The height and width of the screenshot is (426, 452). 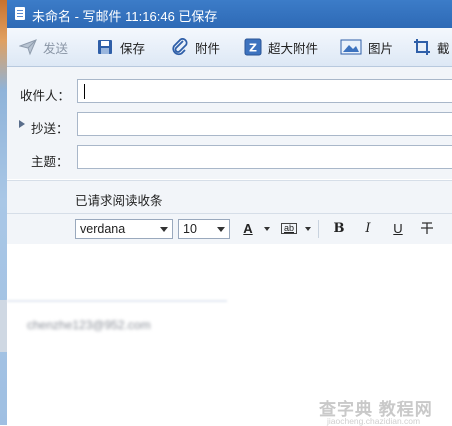 What do you see at coordinates (229, 196) in the screenshot?
I see `read-receipt-bar: 已请求阅读收条` at bounding box center [229, 196].